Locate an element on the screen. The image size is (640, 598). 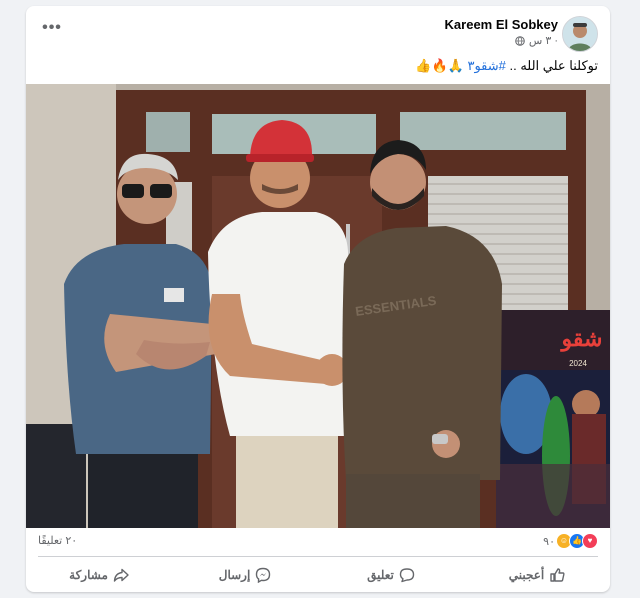
action-bar: أعجبني تعليق إرسال مشاركة is located at coordinates (318, 575).